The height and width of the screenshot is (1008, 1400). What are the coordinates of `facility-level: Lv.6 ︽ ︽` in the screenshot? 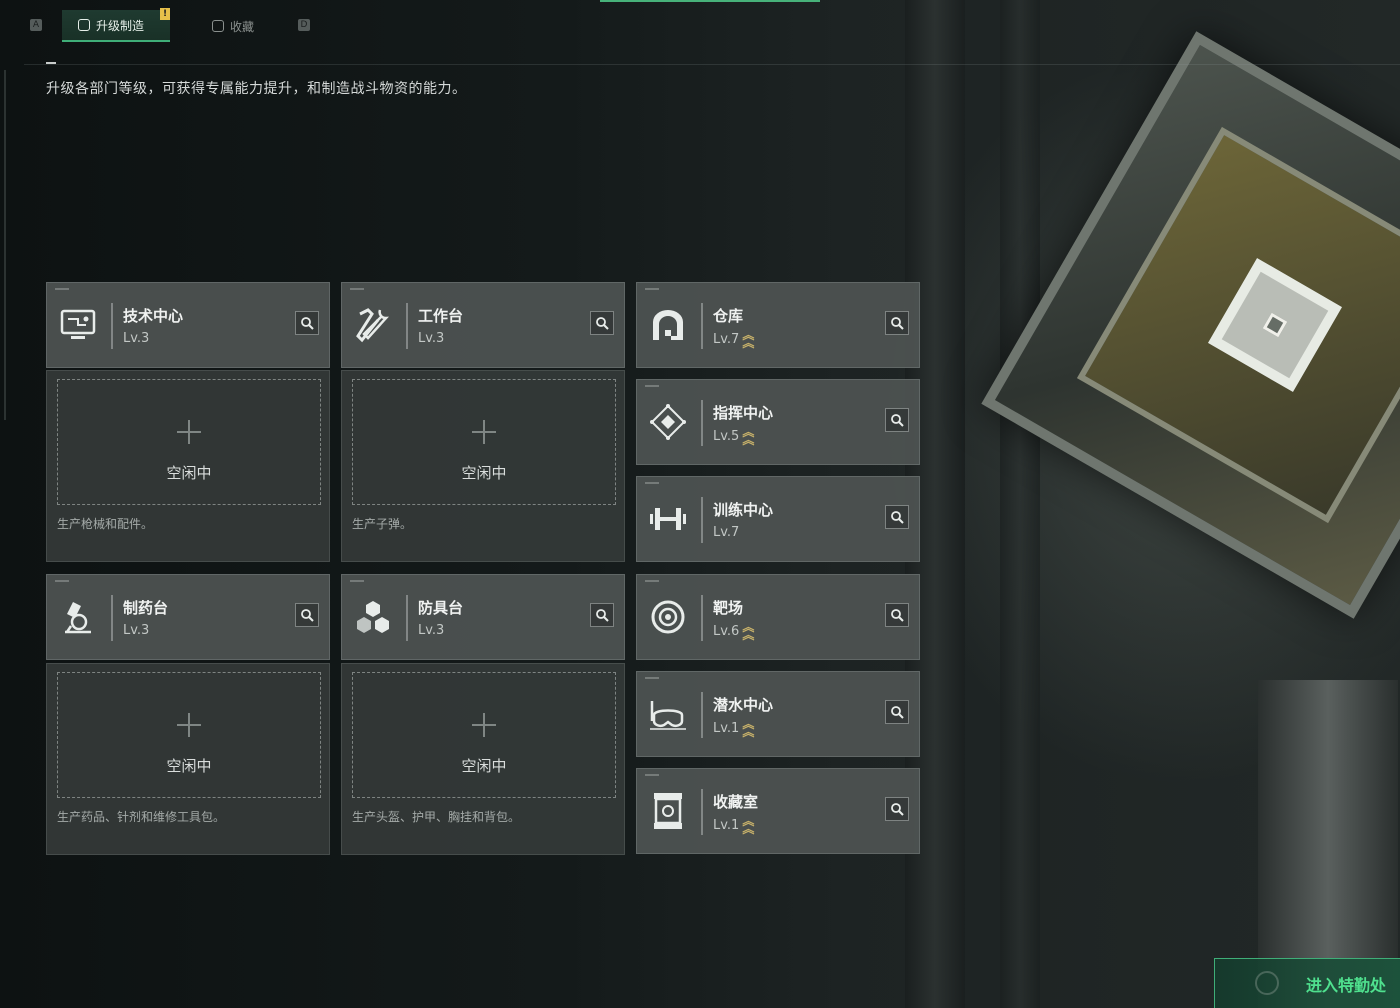 It's located at (734, 631).